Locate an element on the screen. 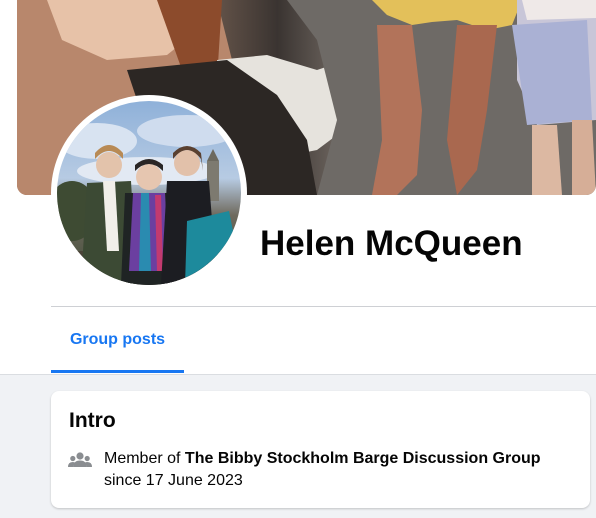 This screenshot has width=596, height=518. header-divider is located at coordinates (323, 306).